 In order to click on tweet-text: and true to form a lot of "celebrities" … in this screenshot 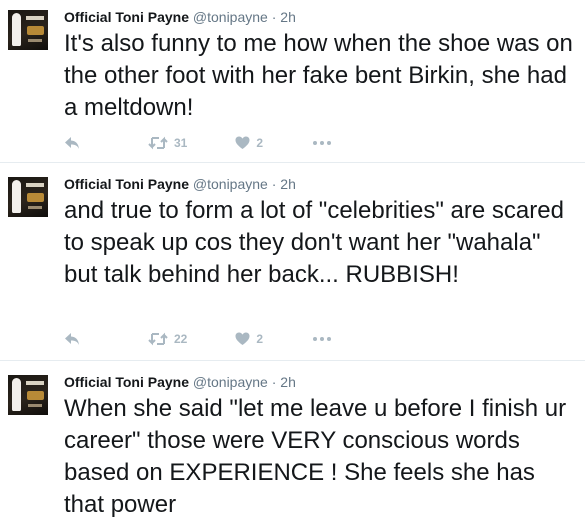, I will do `click(314, 242)`.